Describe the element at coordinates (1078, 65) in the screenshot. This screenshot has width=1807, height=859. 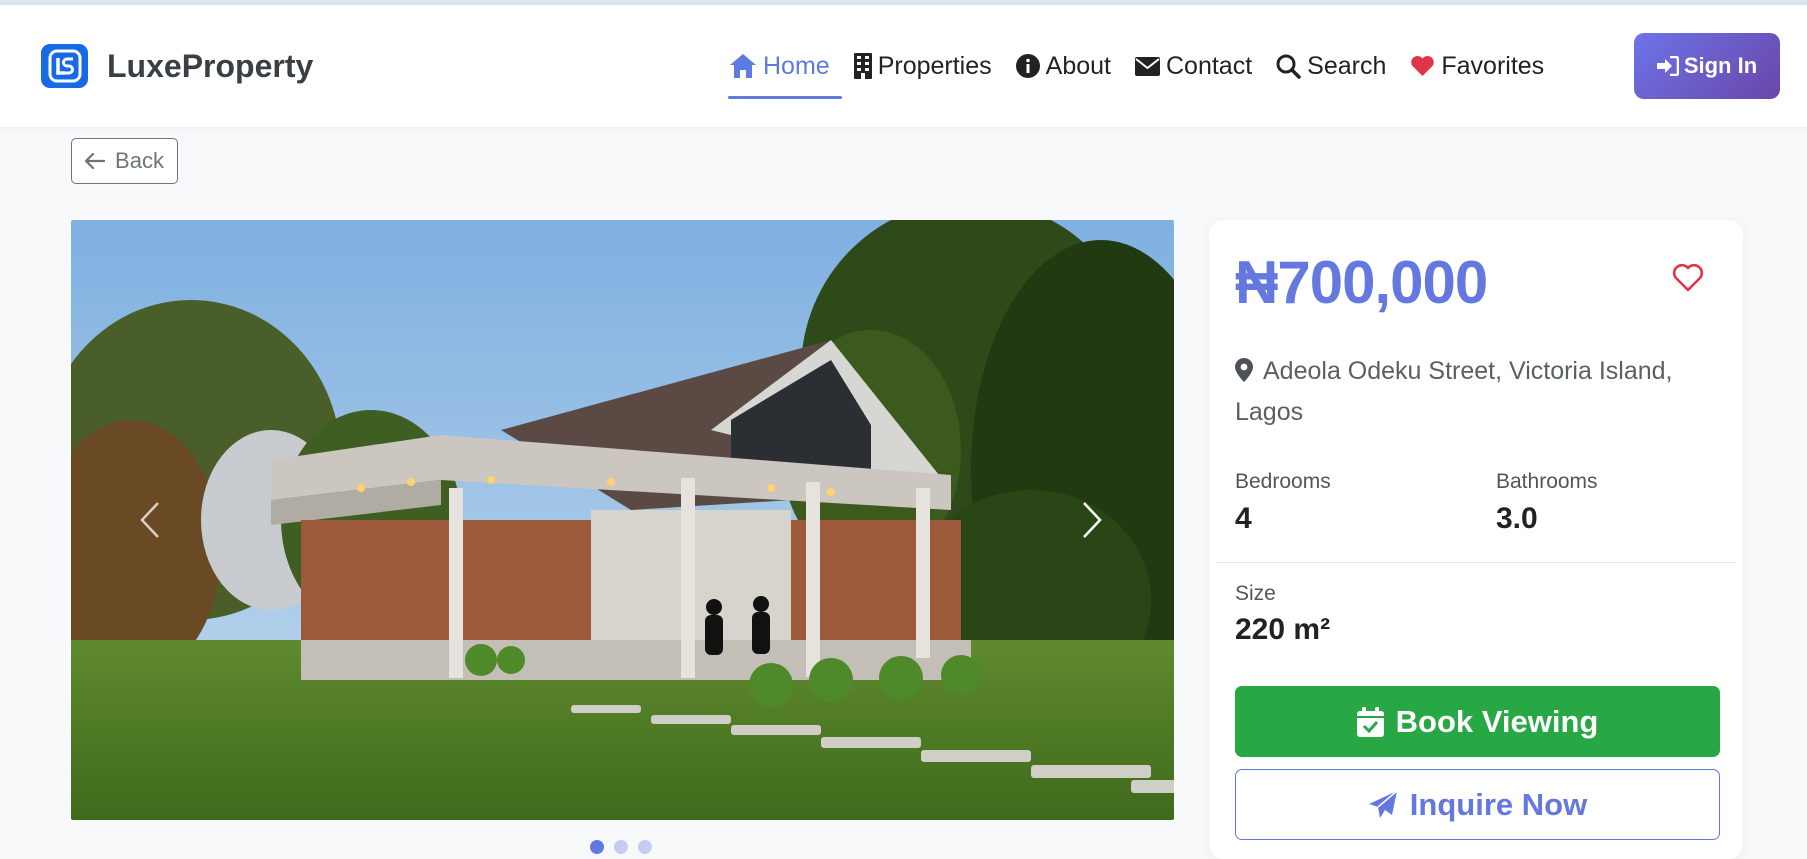
I see `nav-about-label: About` at that location.